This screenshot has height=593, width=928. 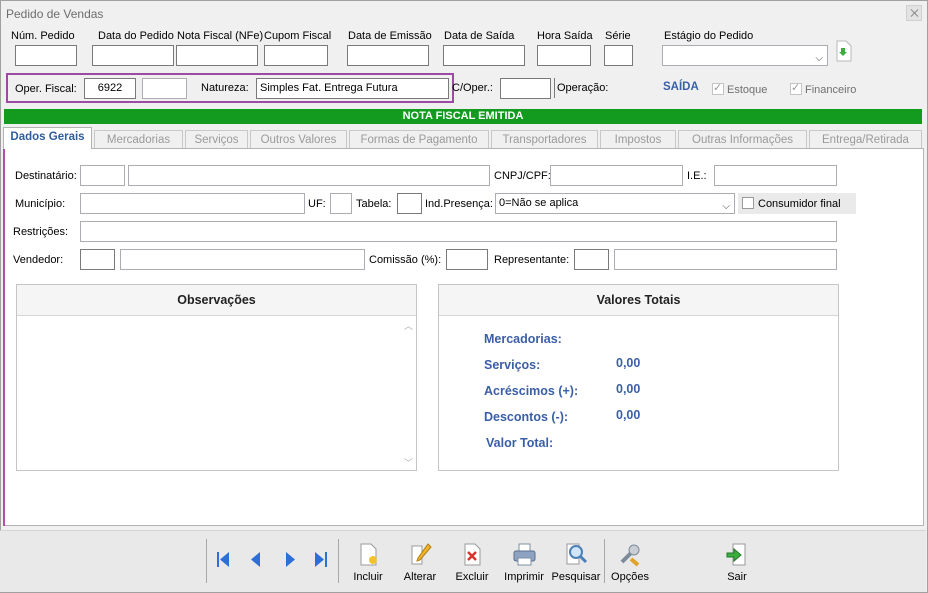 I want to click on ie-label: I.E.:, so click(x=697, y=176).